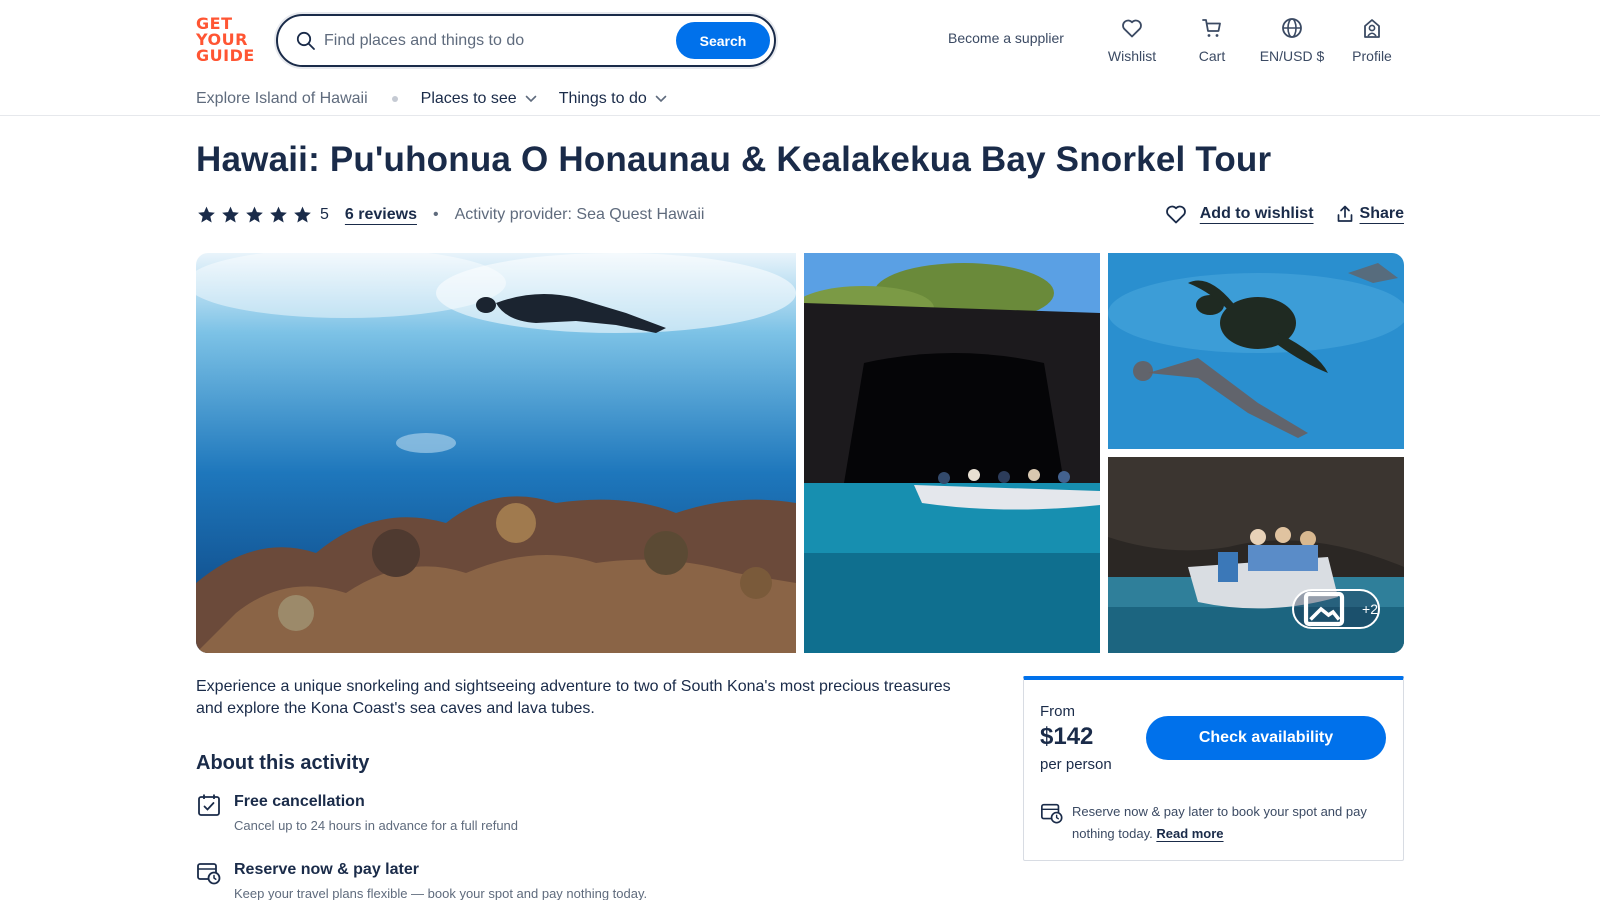 The image size is (1600, 900). Describe the element at coordinates (1372, 56) in the screenshot. I see `profile-label: Profile` at that location.